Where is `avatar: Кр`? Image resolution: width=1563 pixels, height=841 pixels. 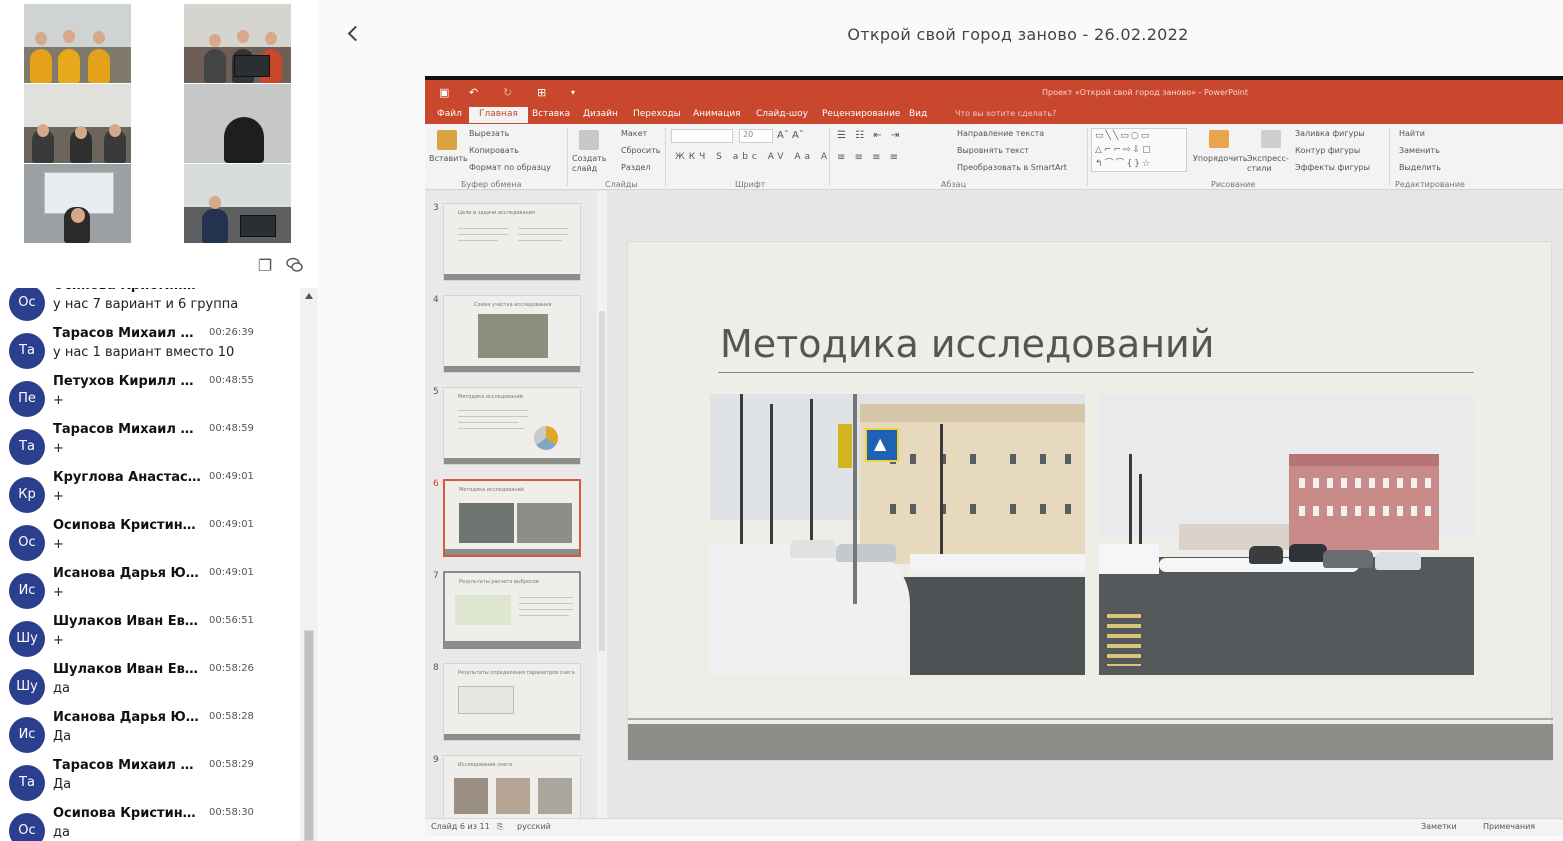 avatar: Кр is located at coordinates (27, 495).